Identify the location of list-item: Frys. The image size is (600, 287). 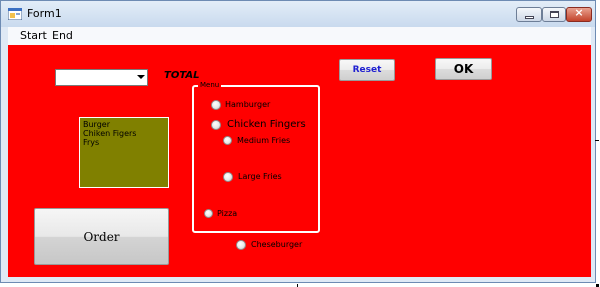
(124, 142).